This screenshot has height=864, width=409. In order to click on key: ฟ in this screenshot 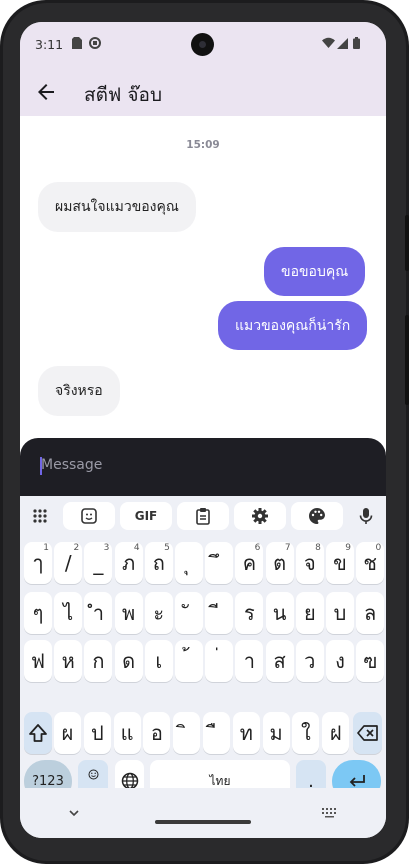, I will do `click(38, 661)`.